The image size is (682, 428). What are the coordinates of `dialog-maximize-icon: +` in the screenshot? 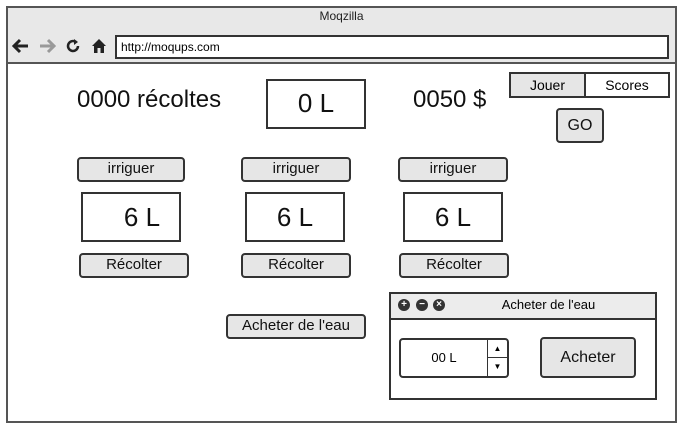 It's located at (404, 305).